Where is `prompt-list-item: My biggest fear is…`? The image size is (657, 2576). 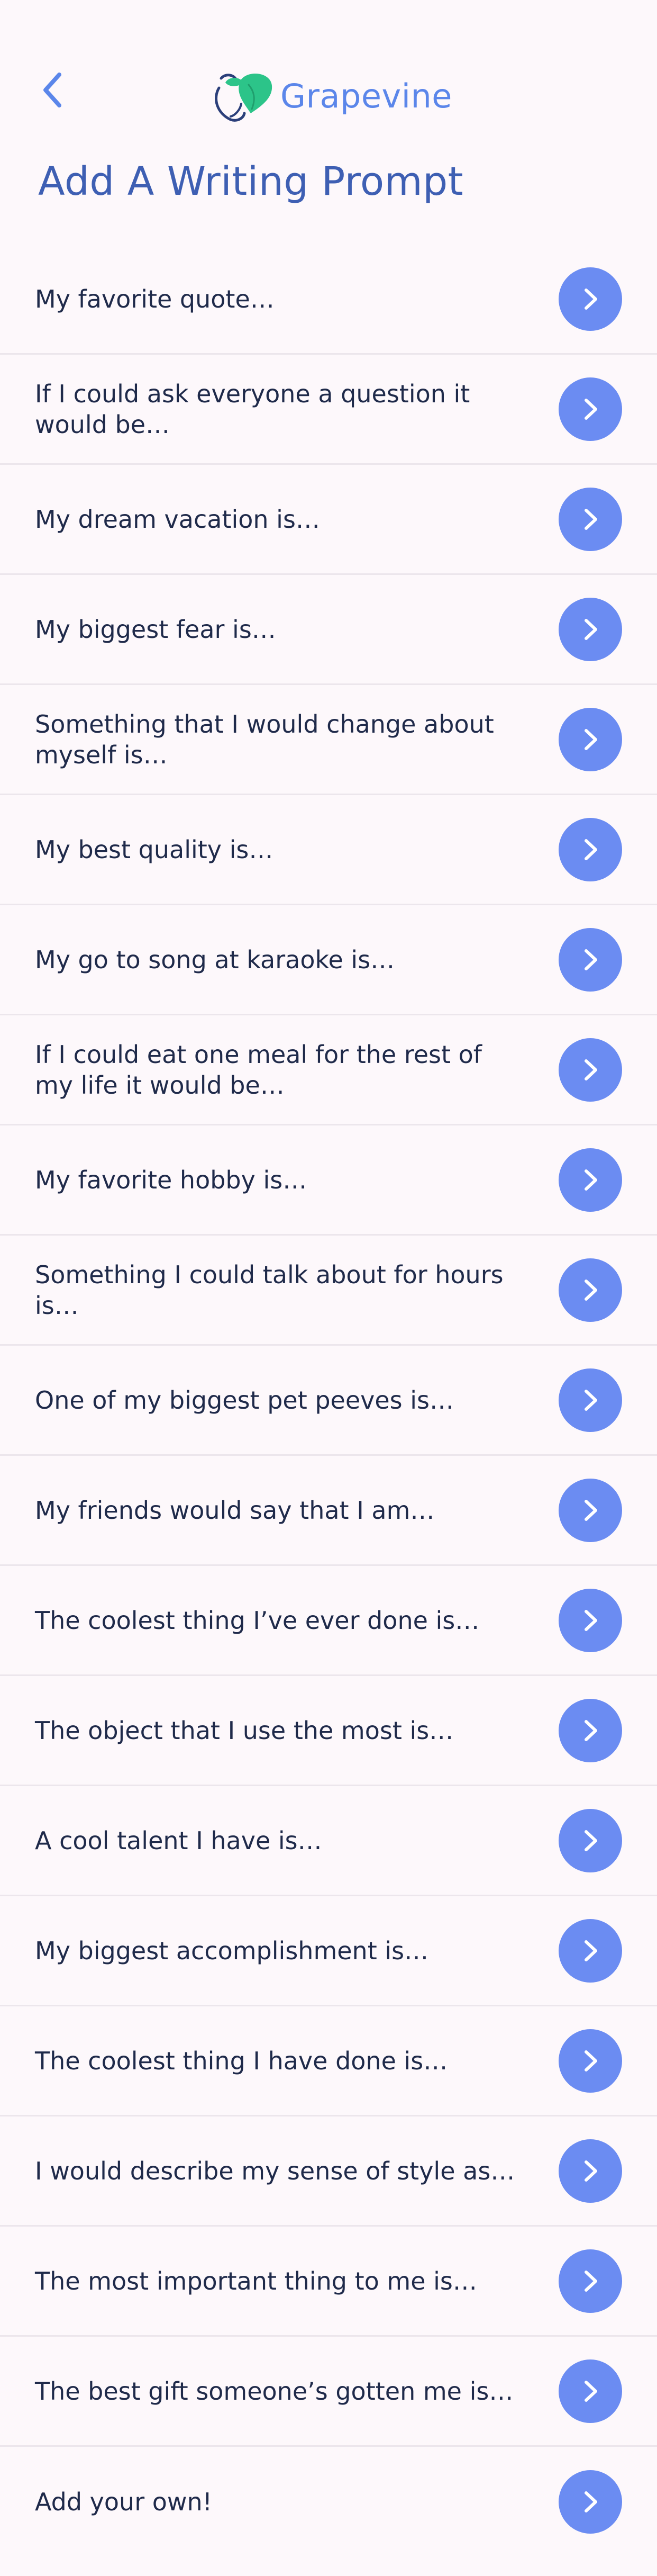 prompt-list-item: My biggest fear is… is located at coordinates (328, 630).